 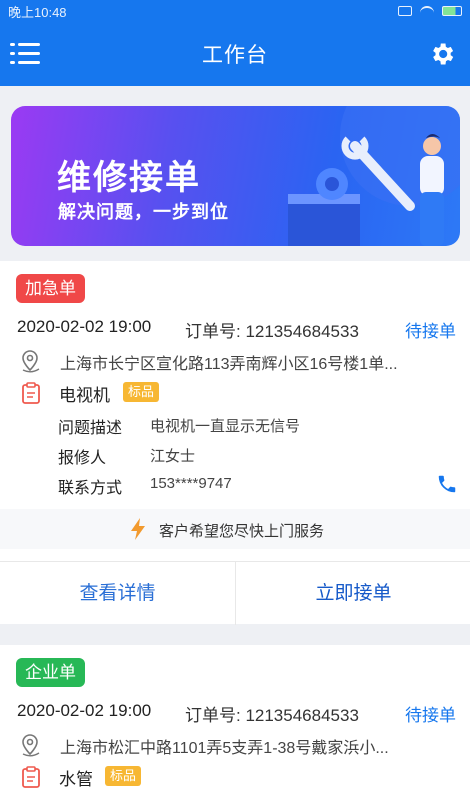 I want to click on status-icons, so click(x=430, y=11).